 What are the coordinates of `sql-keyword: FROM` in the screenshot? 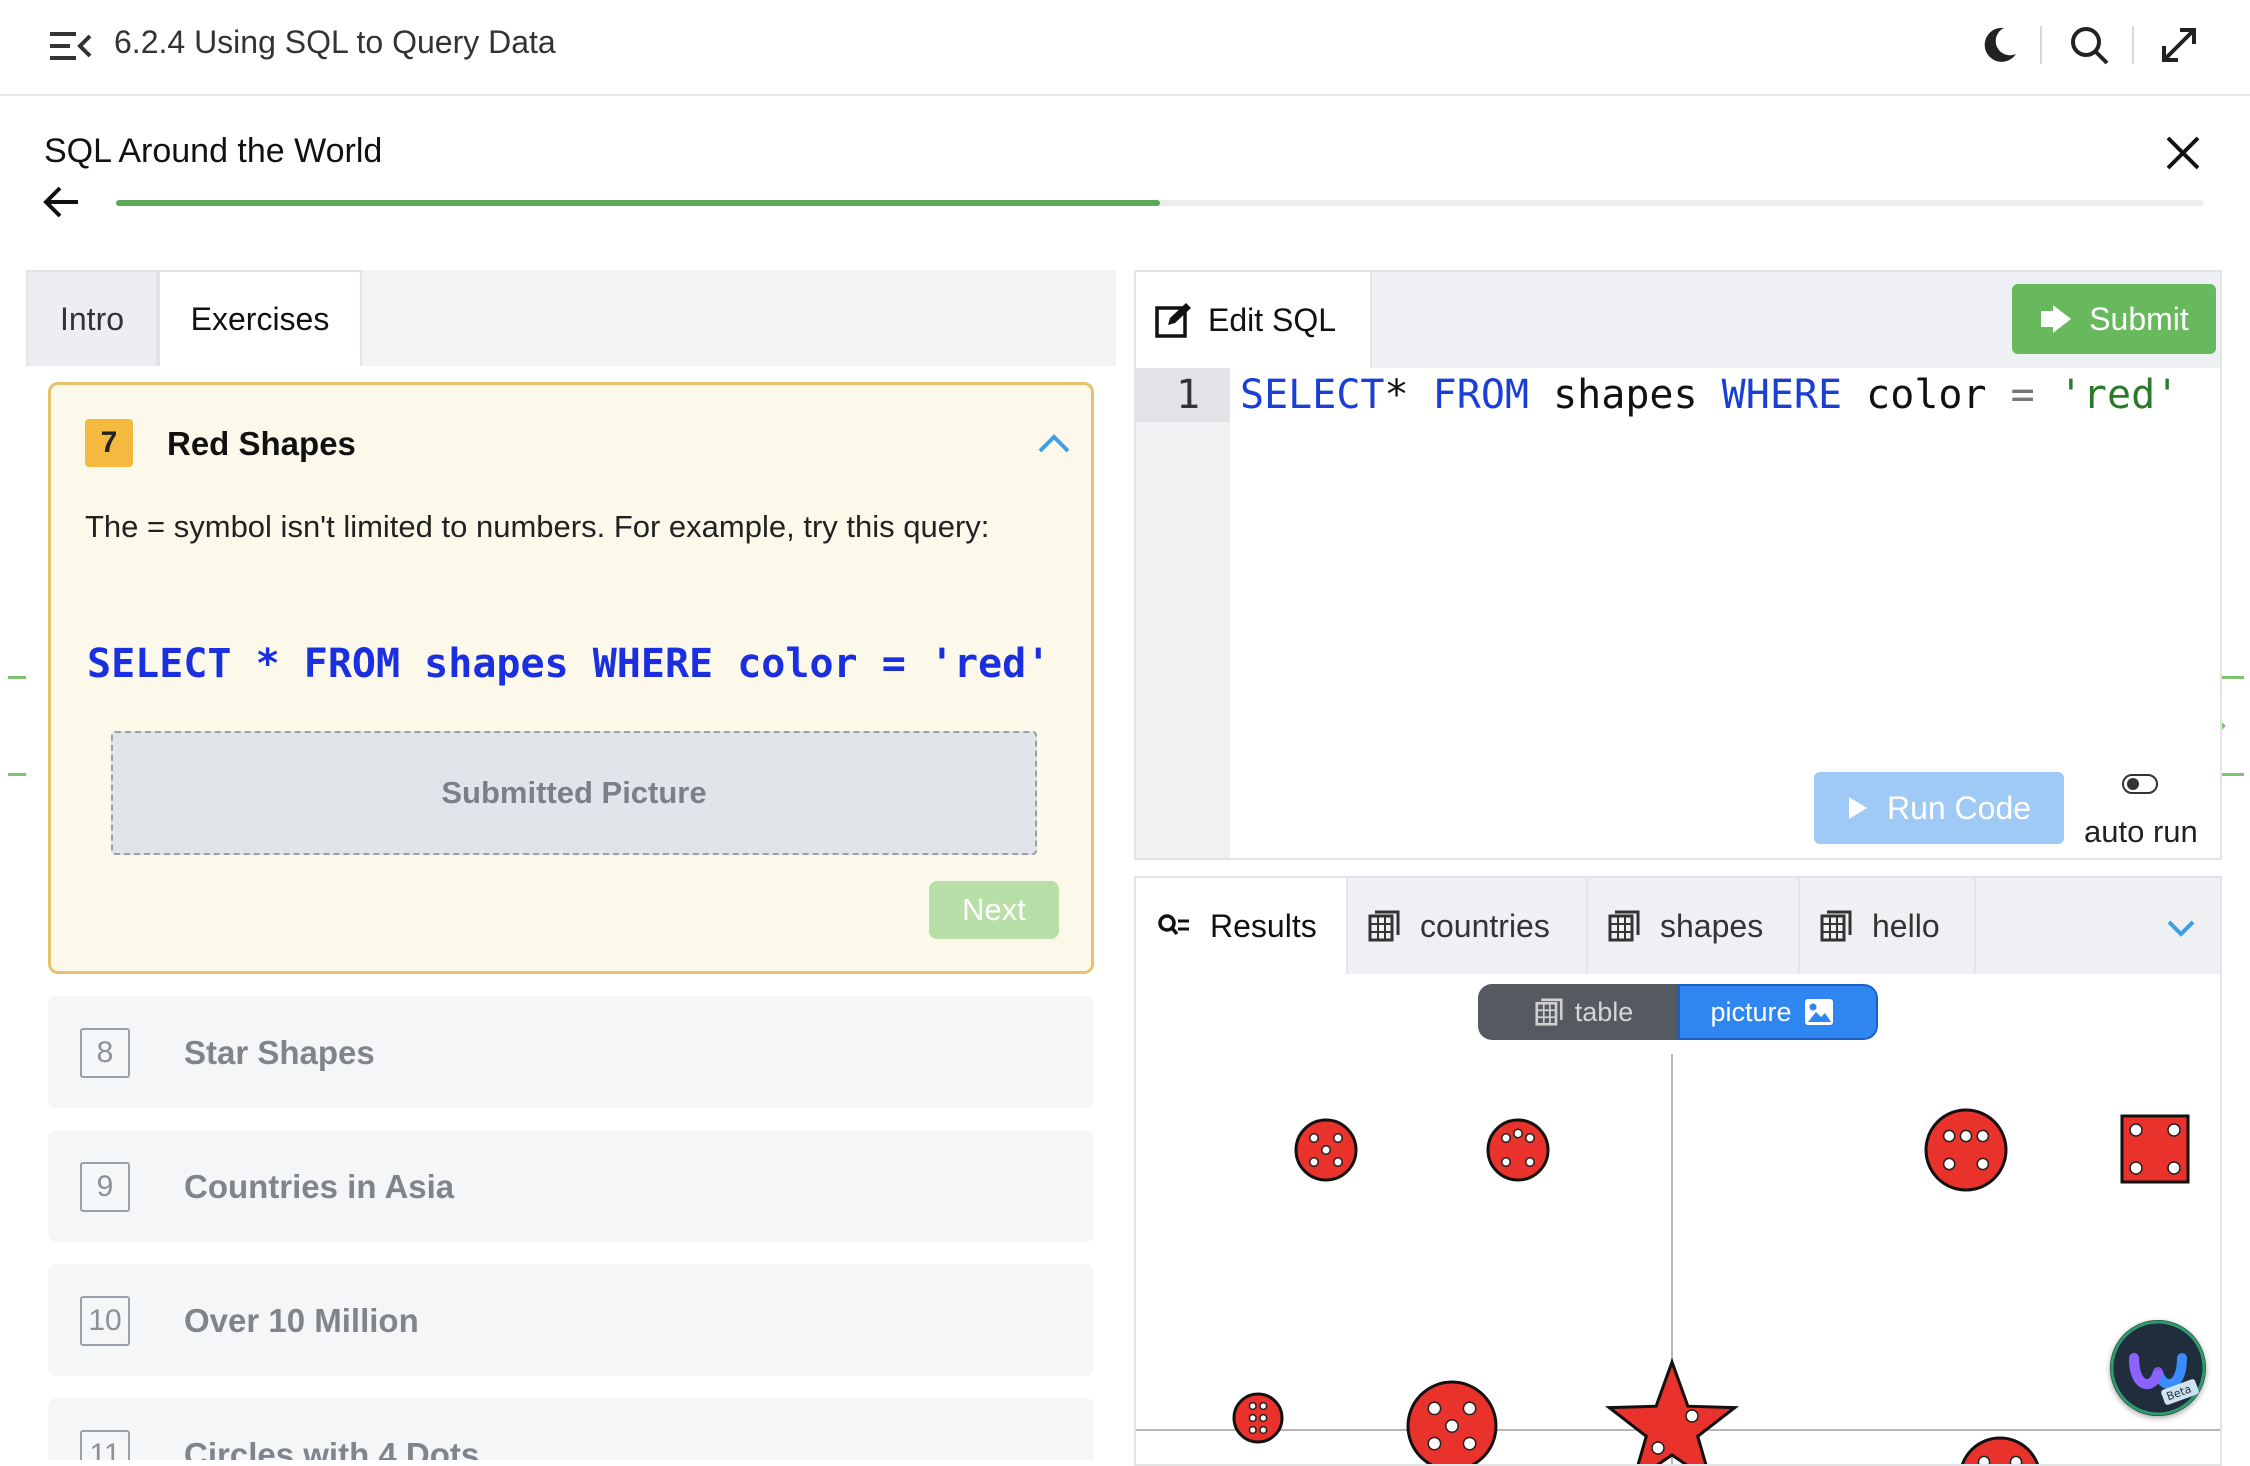 It's located at (1480, 395).